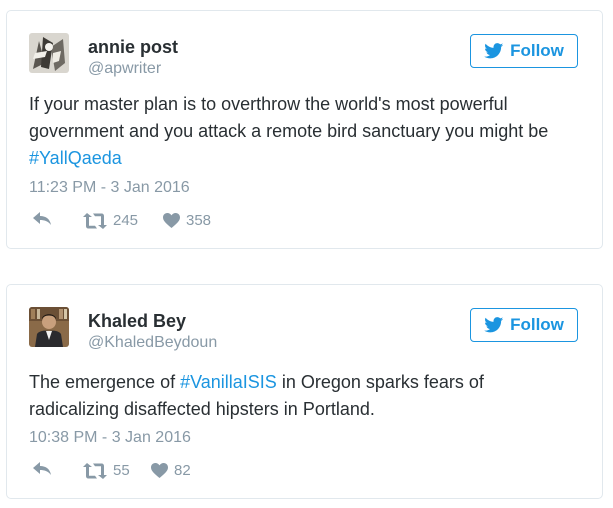 The width and height of the screenshot is (613, 508). I want to click on author-handle: @apwriter, so click(124, 69).